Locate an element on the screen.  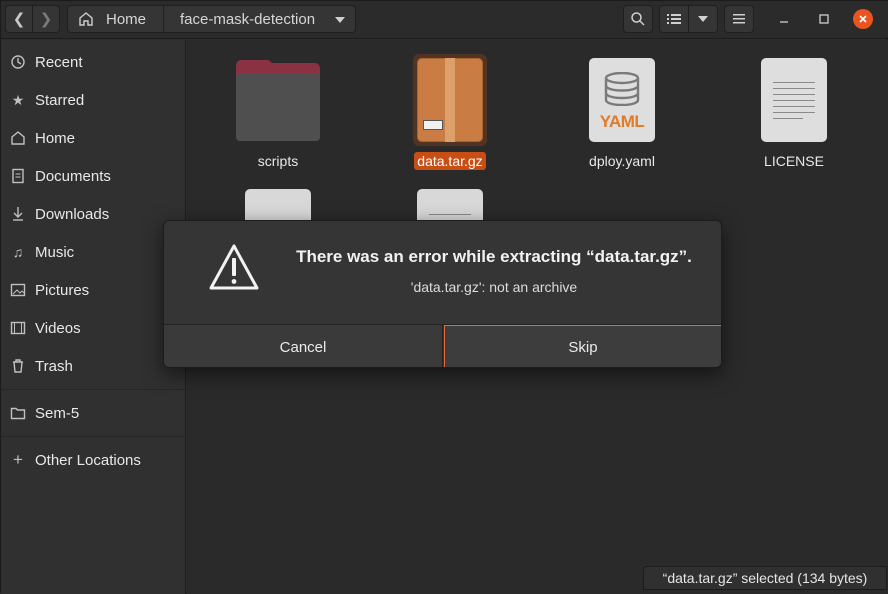
sidebar-item-label: Trash is located at coordinates (54, 366).